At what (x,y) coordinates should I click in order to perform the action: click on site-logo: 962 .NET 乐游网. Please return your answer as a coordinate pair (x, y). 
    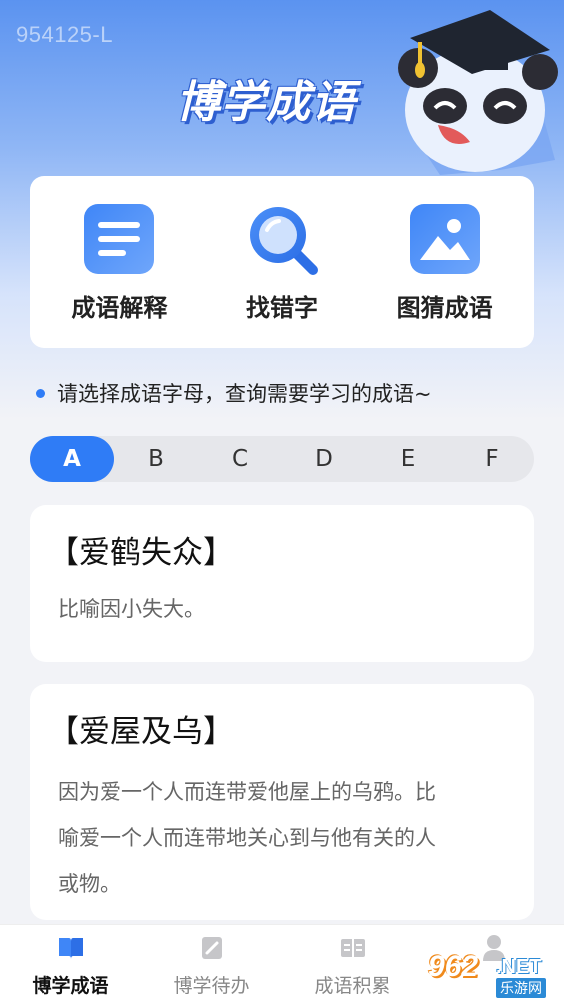
    Looking at the image, I should click on (493, 974).